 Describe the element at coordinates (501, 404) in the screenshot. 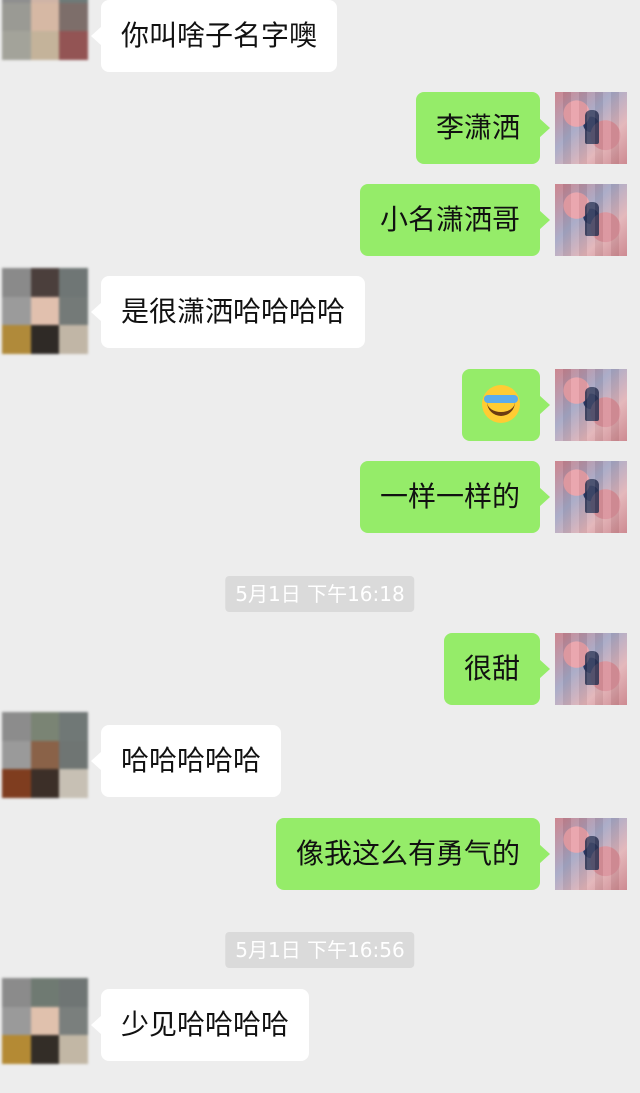

I see `face-with-tears-of-joy-emoji` at that location.